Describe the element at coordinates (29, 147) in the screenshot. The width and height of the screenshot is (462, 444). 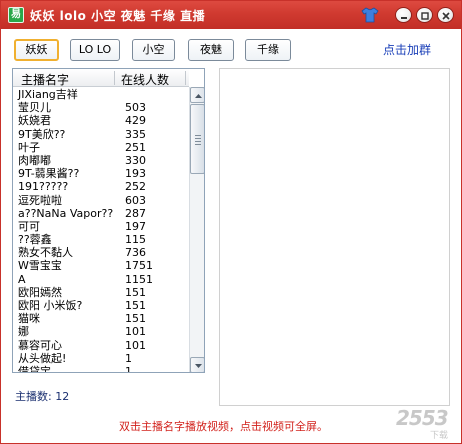
I see `streamer-name: 叶子` at that location.